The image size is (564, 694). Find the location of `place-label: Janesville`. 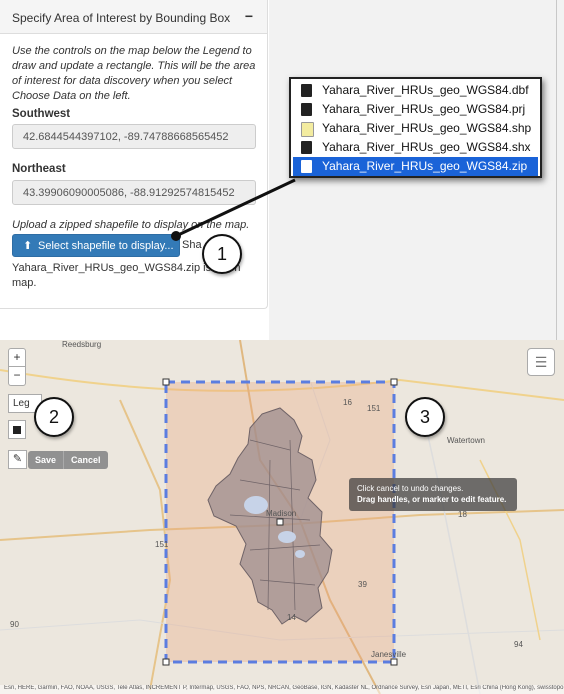

place-label: Janesville is located at coordinates (389, 654).